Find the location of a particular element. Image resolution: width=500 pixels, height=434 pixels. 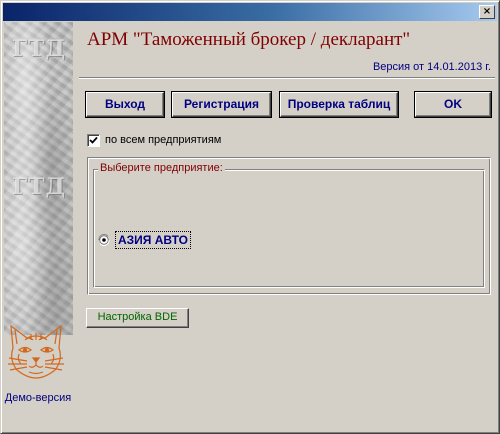

register-button: Регистрация is located at coordinates (221, 104).